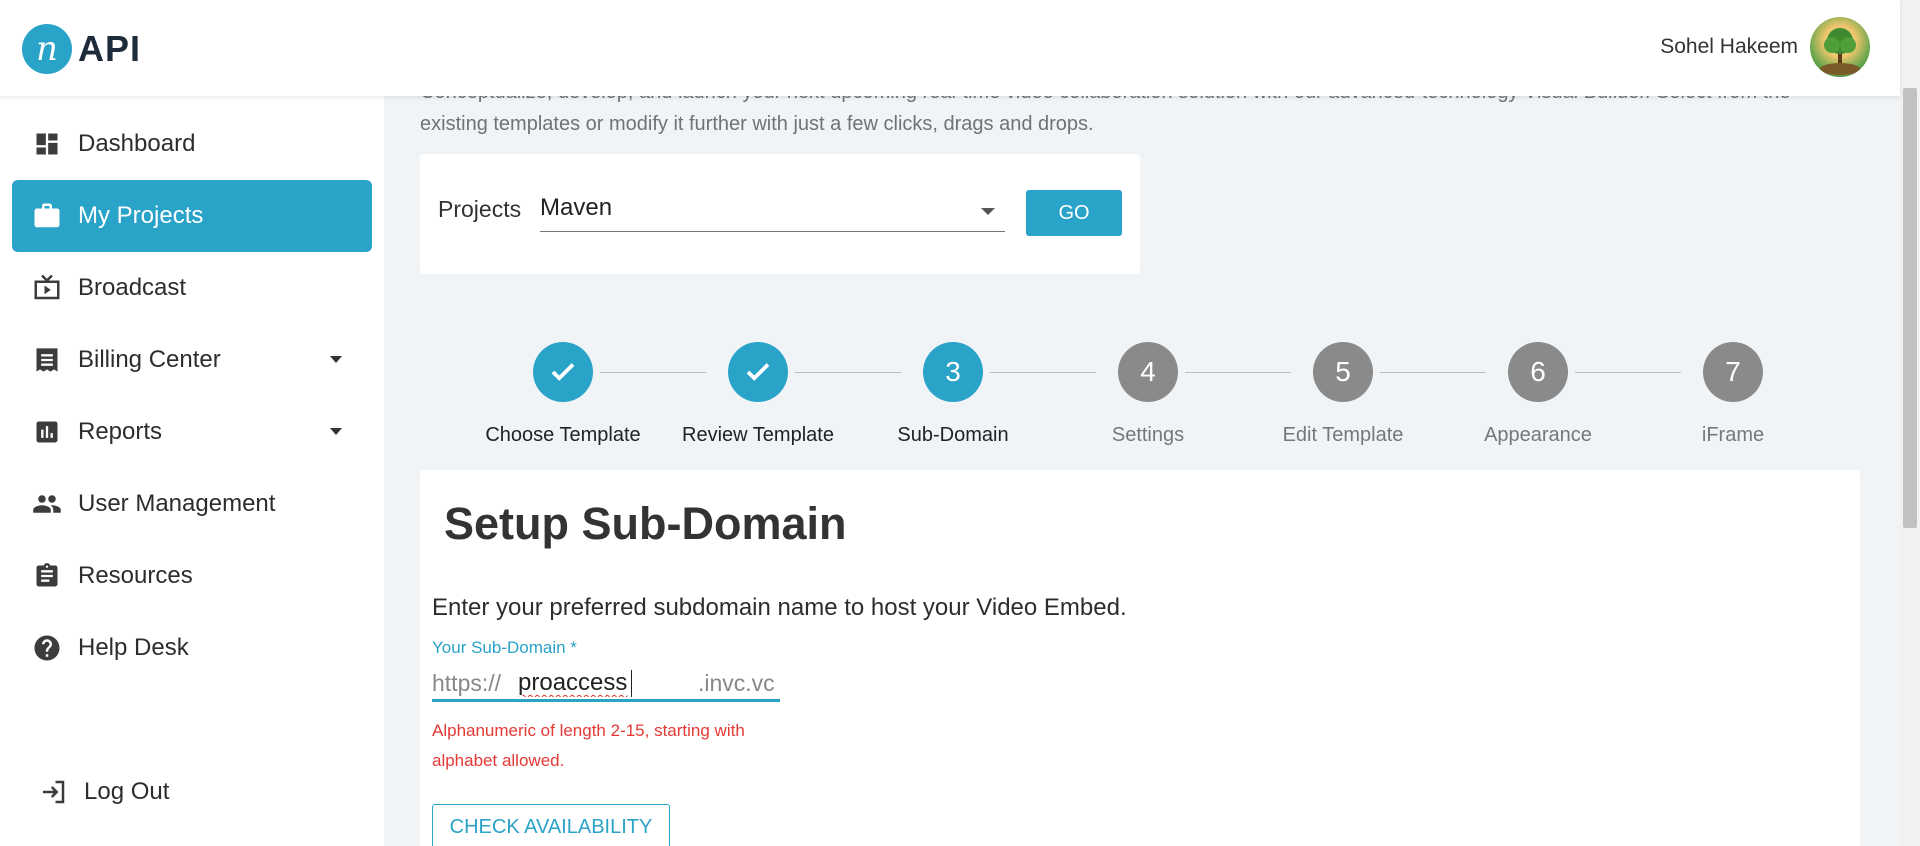 The image size is (1920, 846). What do you see at coordinates (110, 48) in the screenshot?
I see `logo-text: API` at bounding box center [110, 48].